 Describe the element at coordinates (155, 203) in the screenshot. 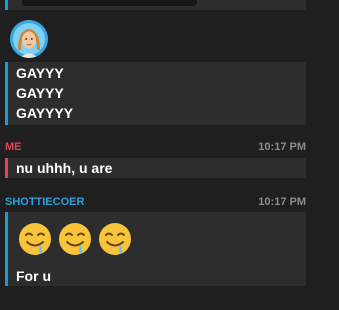

I see `message-header-shottiecoer: SHOTTIECOER 10:17 PM` at that location.